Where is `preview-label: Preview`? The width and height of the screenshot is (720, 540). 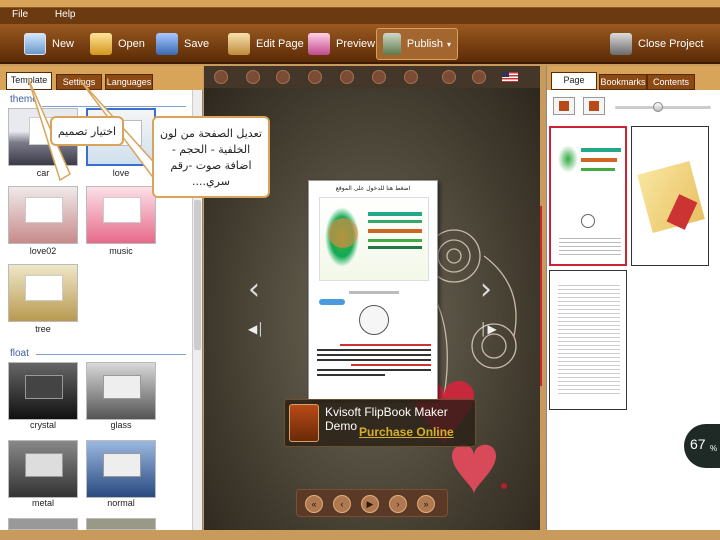 preview-label: Preview is located at coordinates (356, 44).